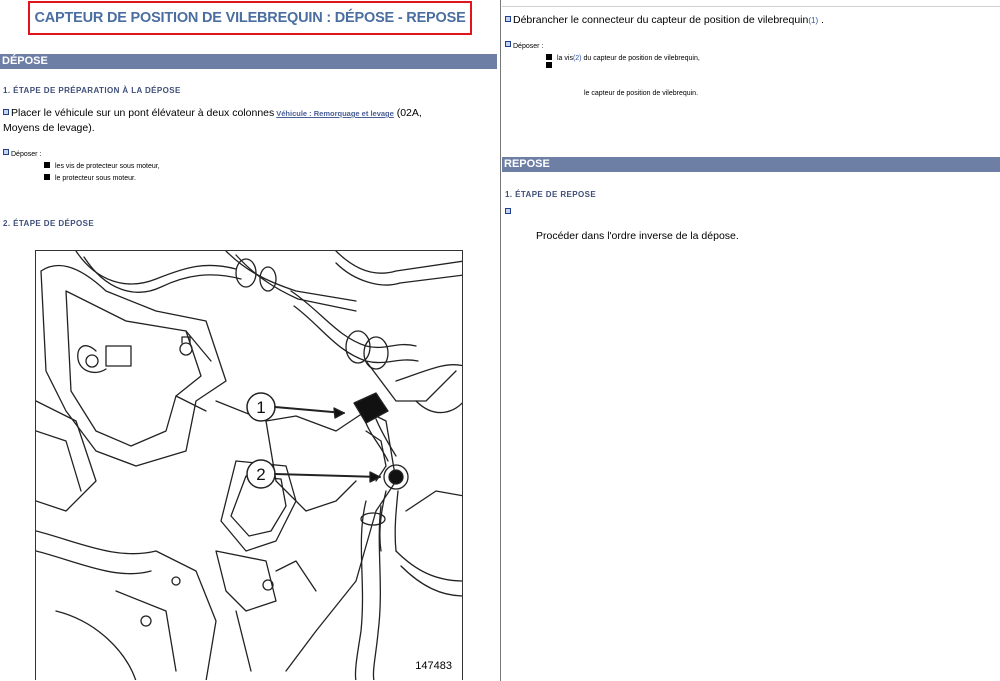  I want to click on remove-sensor-item: le capteur de position de vilebrequin., so click(641, 93).